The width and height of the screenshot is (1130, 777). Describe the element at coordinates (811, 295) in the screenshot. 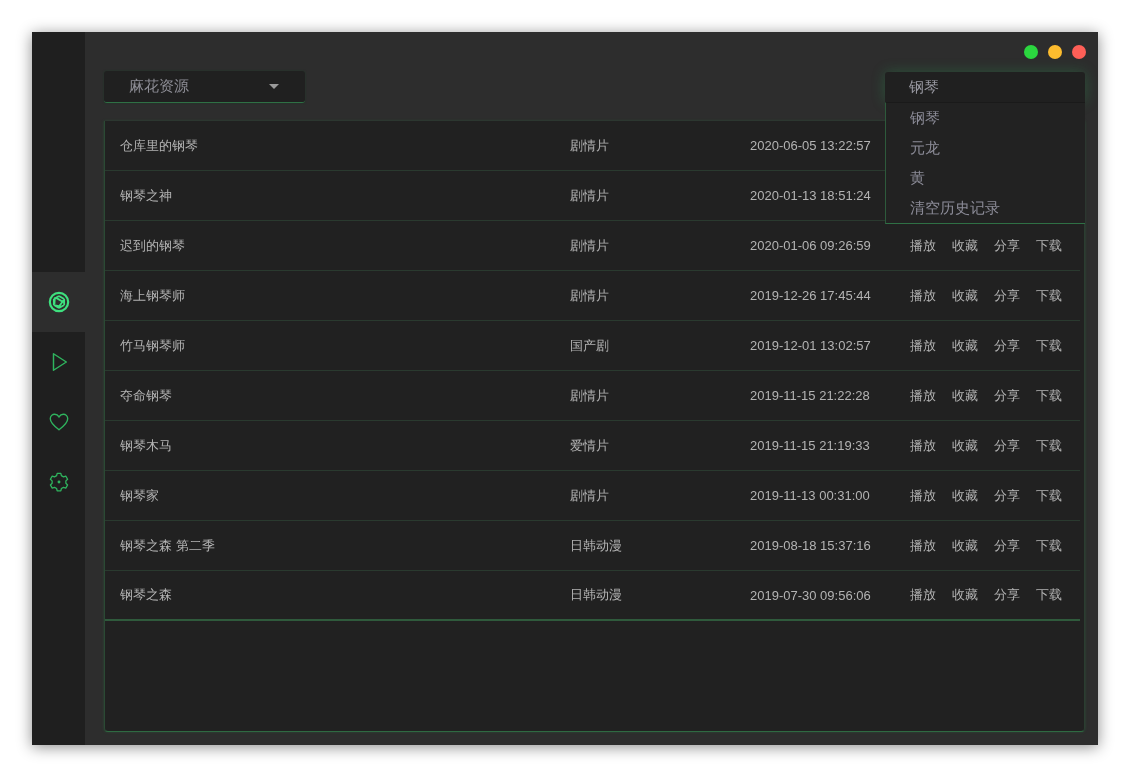

I see `time-cell-text: 2019-12-26 17:45:44` at that location.